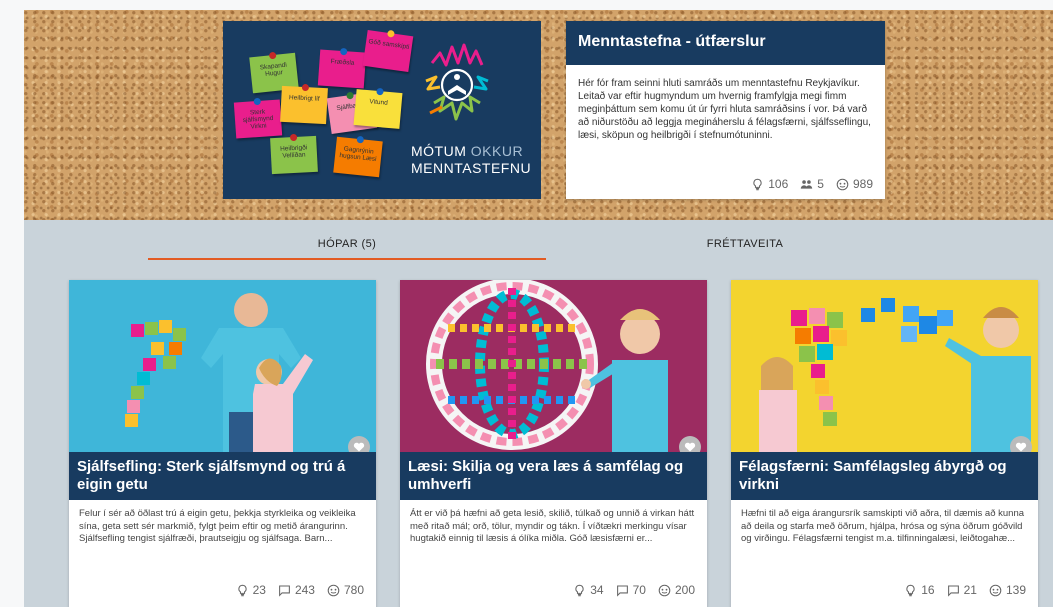 The width and height of the screenshot is (1053, 607). Describe the element at coordinates (388, 51) in the screenshot. I see `sticky-note: Góð samskipti` at that location.